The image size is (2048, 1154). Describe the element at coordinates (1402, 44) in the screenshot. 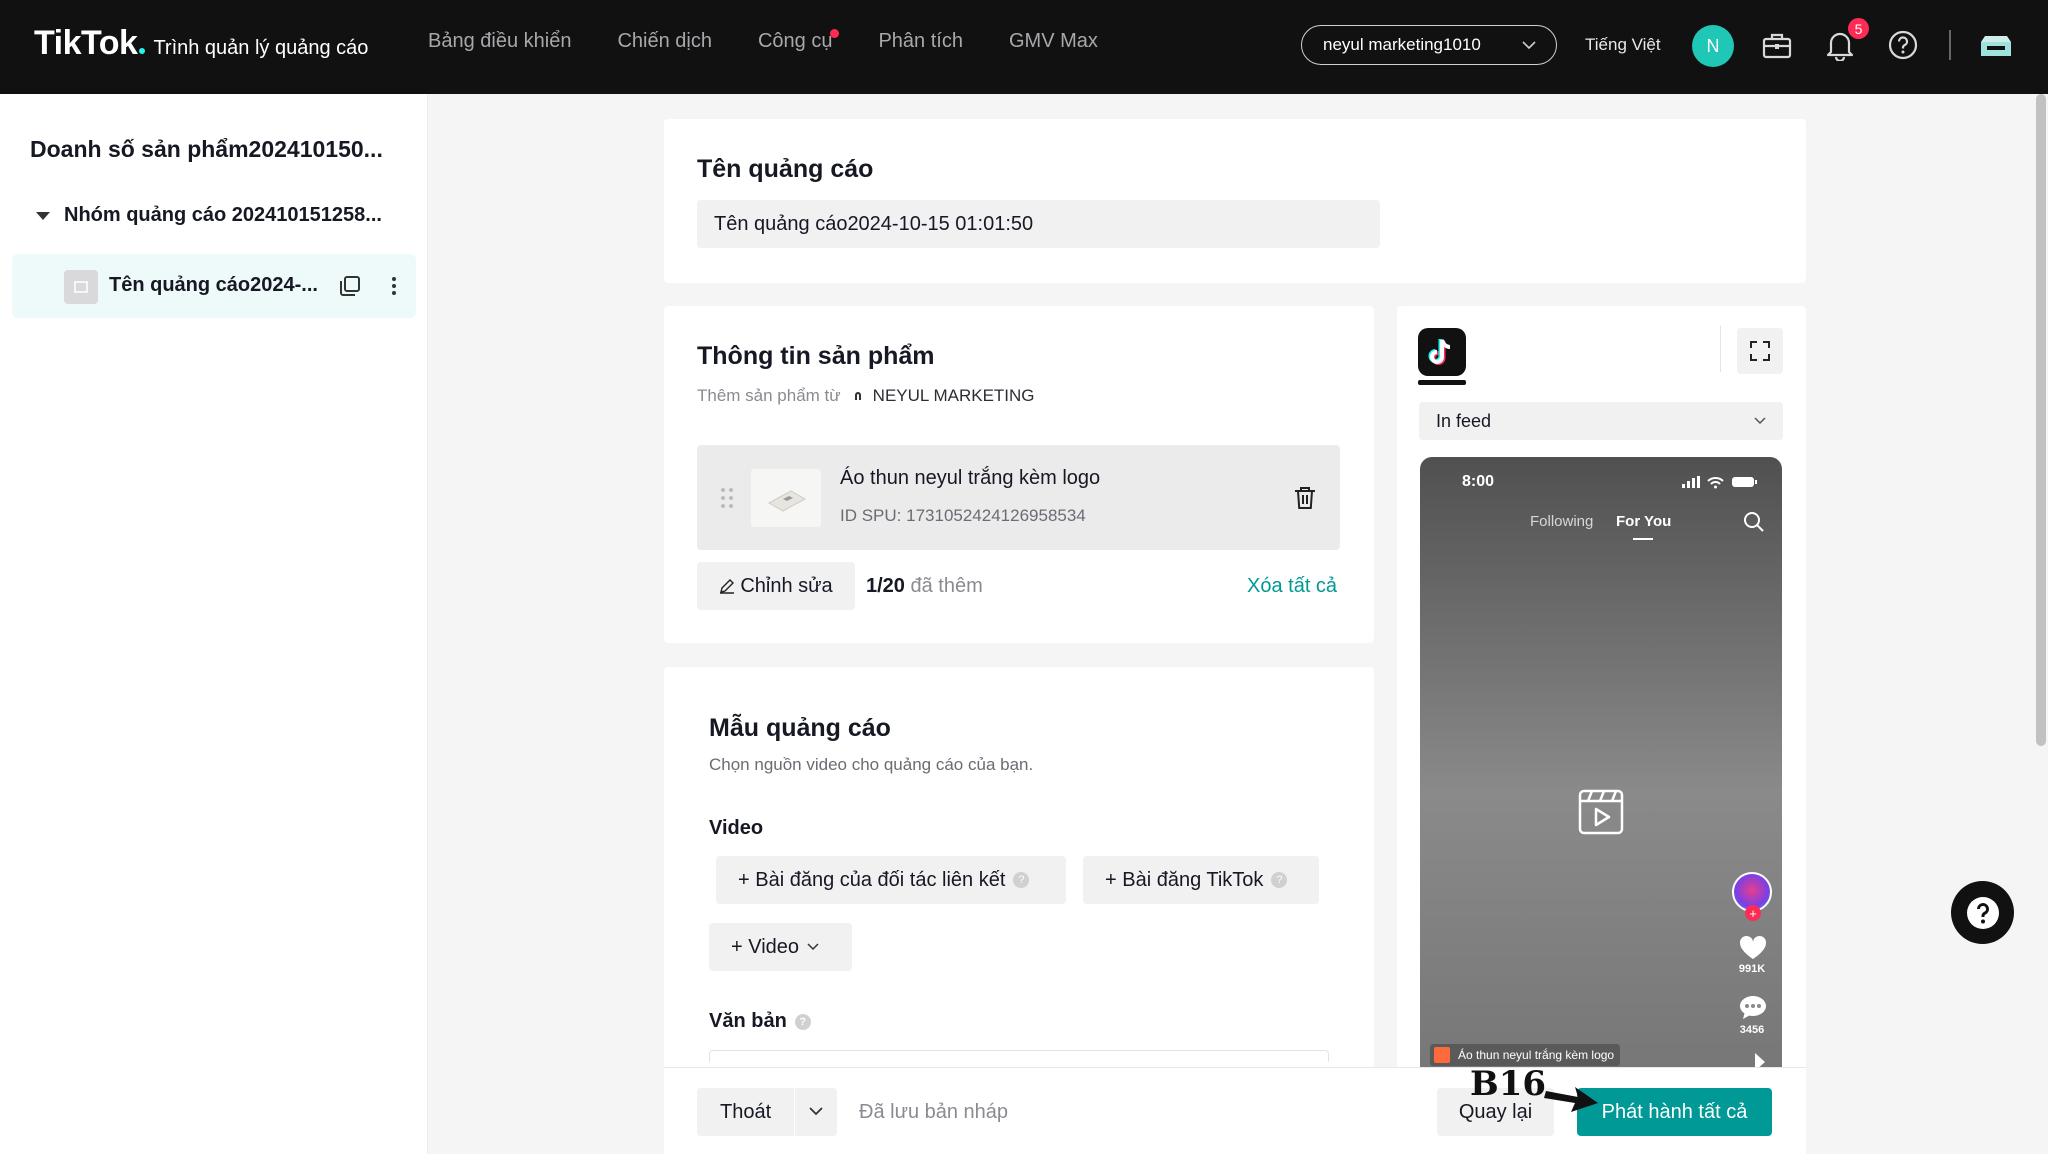

I see `account-name: neyul marketing1010` at that location.